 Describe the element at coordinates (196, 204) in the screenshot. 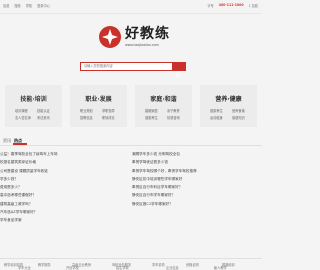

I see `list-item: 静安区报C1学车哪家好？` at that location.